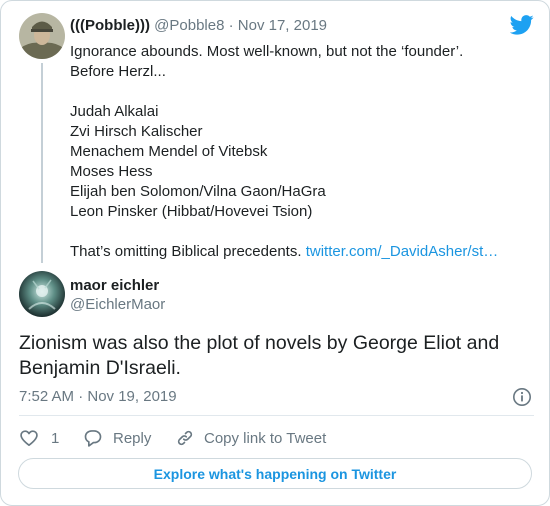 The width and height of the screenshot is (550, 506). I want to click on parent-date: Nov 17, 2019, so click(282, 25).